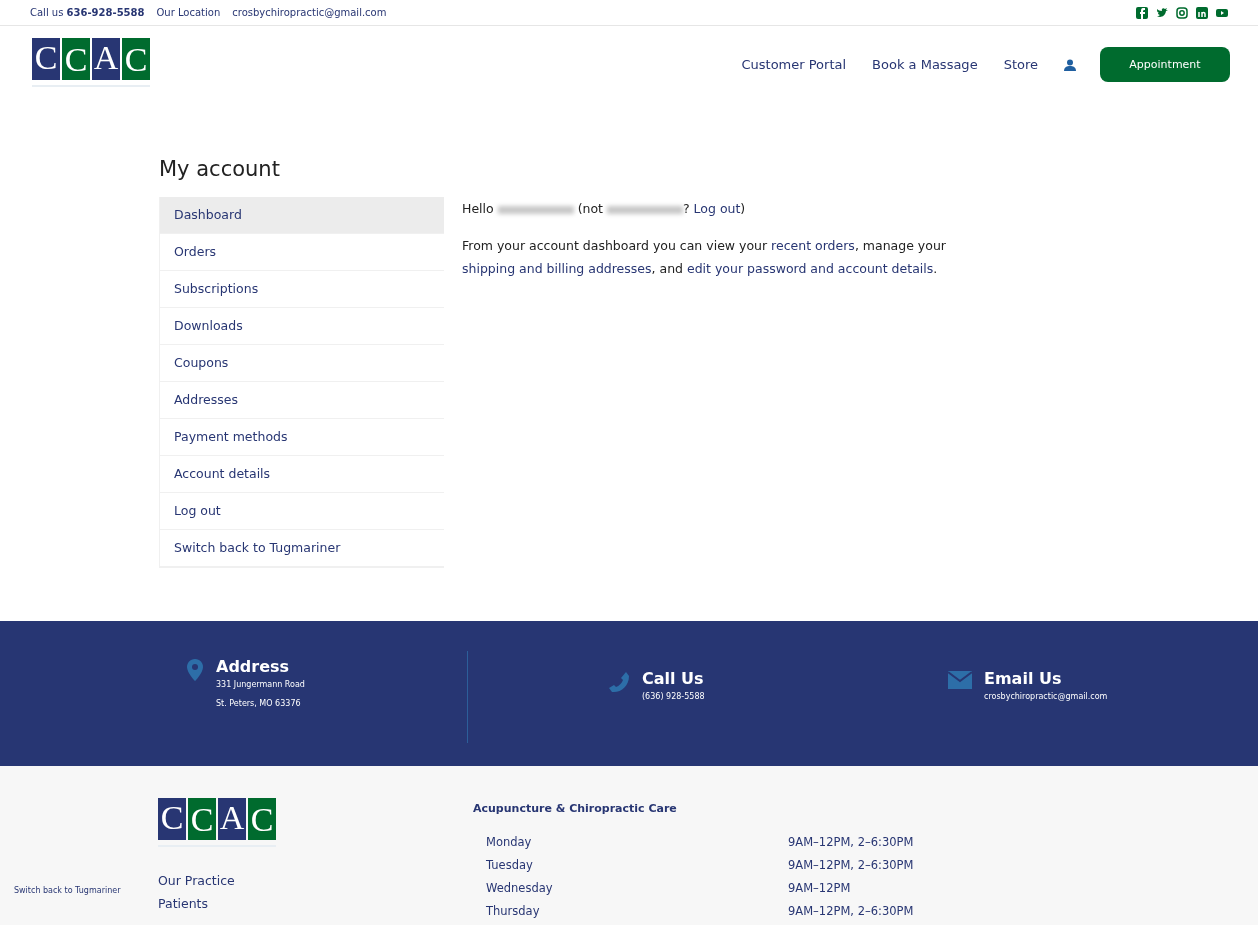  What do you see at coordinates (302, 437) in the screenshot?
I see `sidebar-item: Payment methods` at bounding box center [302, 437].